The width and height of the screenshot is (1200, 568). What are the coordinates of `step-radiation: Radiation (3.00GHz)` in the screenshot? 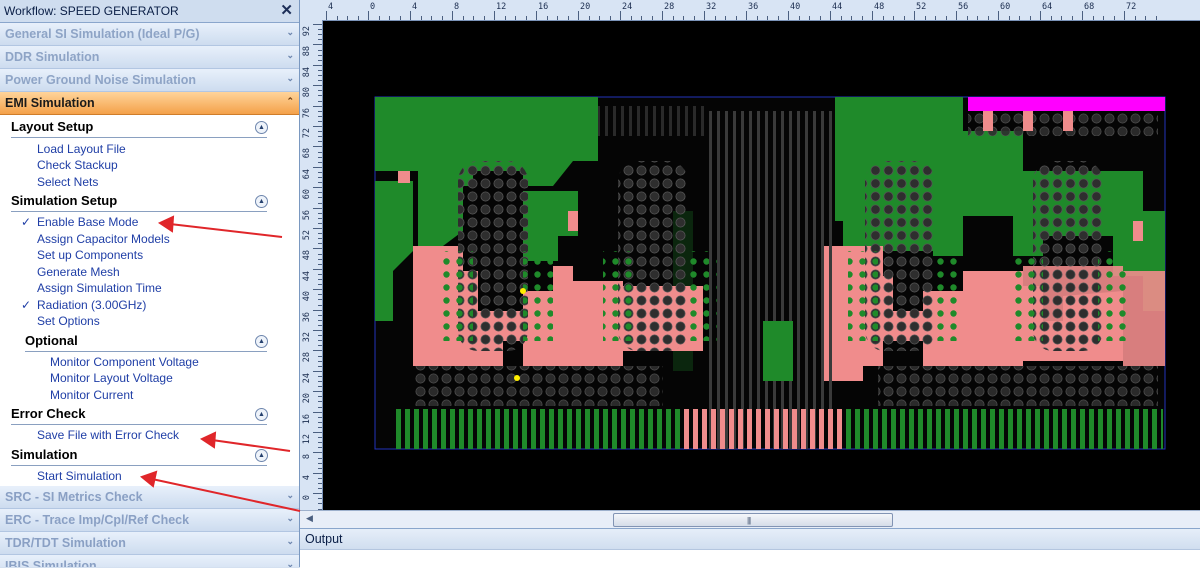 It's located at (91, 305).